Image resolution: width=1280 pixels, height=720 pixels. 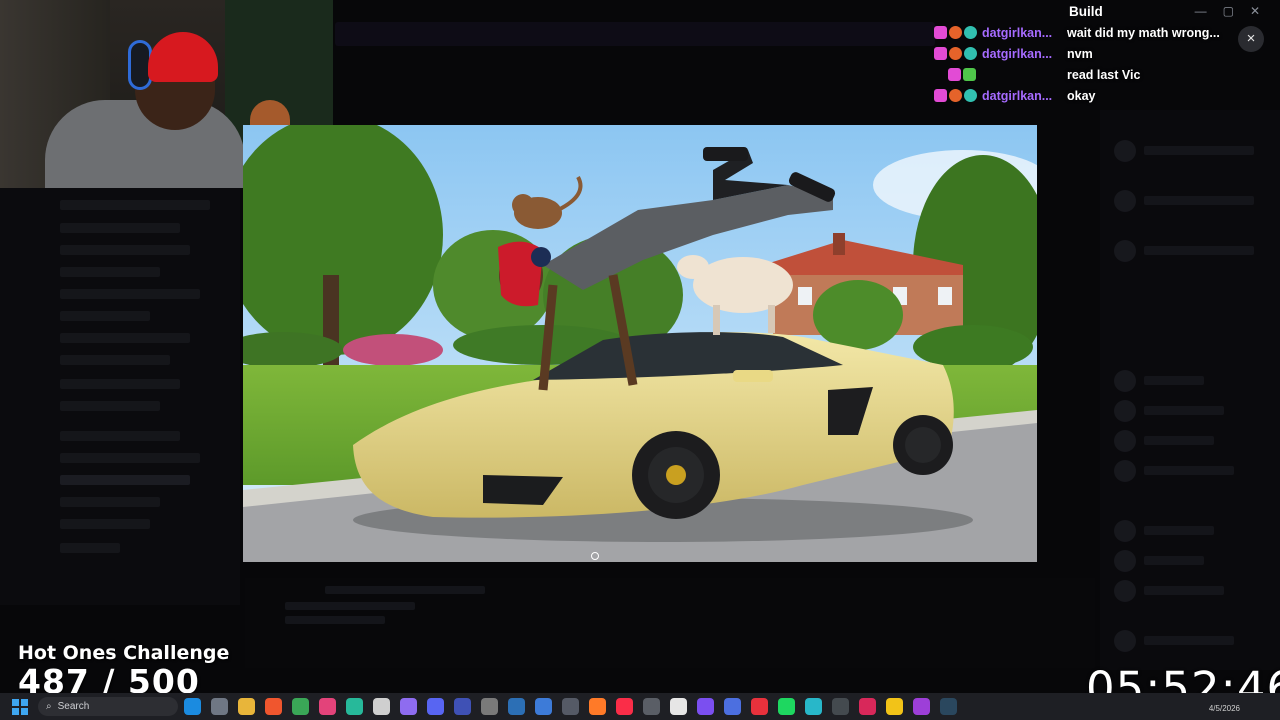 What do you see at coordinates (20, 706) in the screenshot?
I see `windows-start-icon` at bounding box center [20, 706].